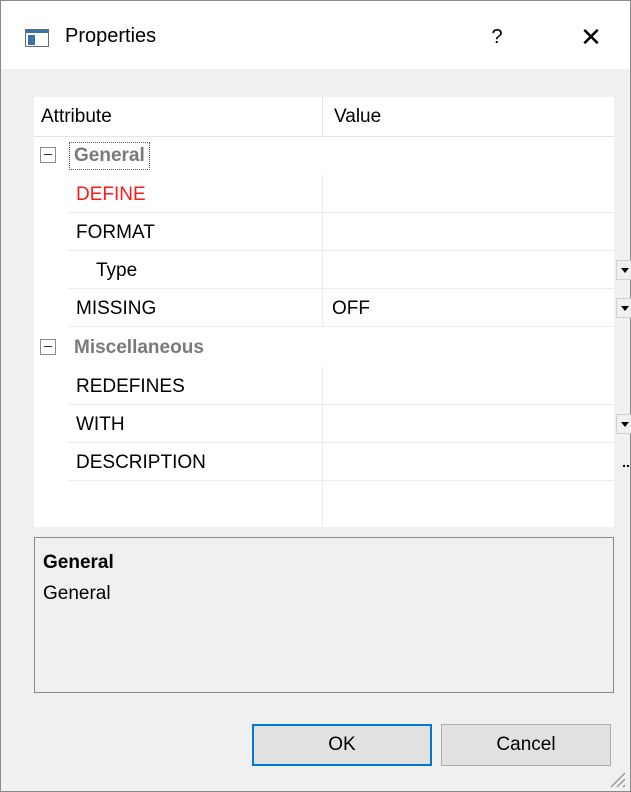 The width and height of the screenshot is (631, 792). Describe the element at coordinates (341, 386) in the screenshot. I see `property-row-redefines: REDEFINES` at that location.